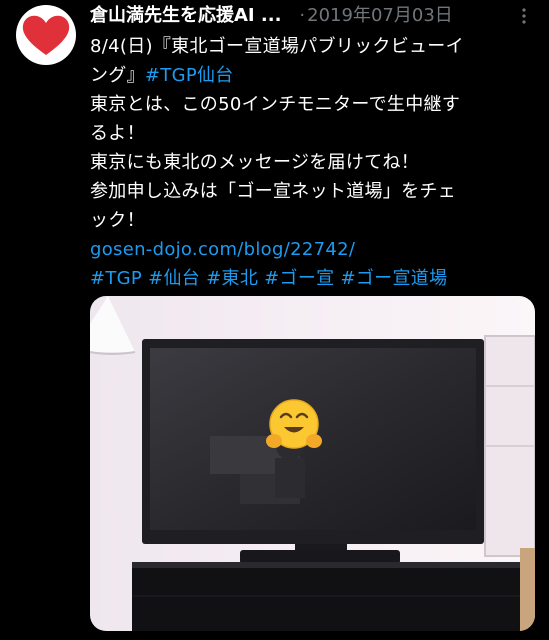 The image size is (549, 640). I want to click on hashtag-link: #TGP仙台, so click(189, 75).